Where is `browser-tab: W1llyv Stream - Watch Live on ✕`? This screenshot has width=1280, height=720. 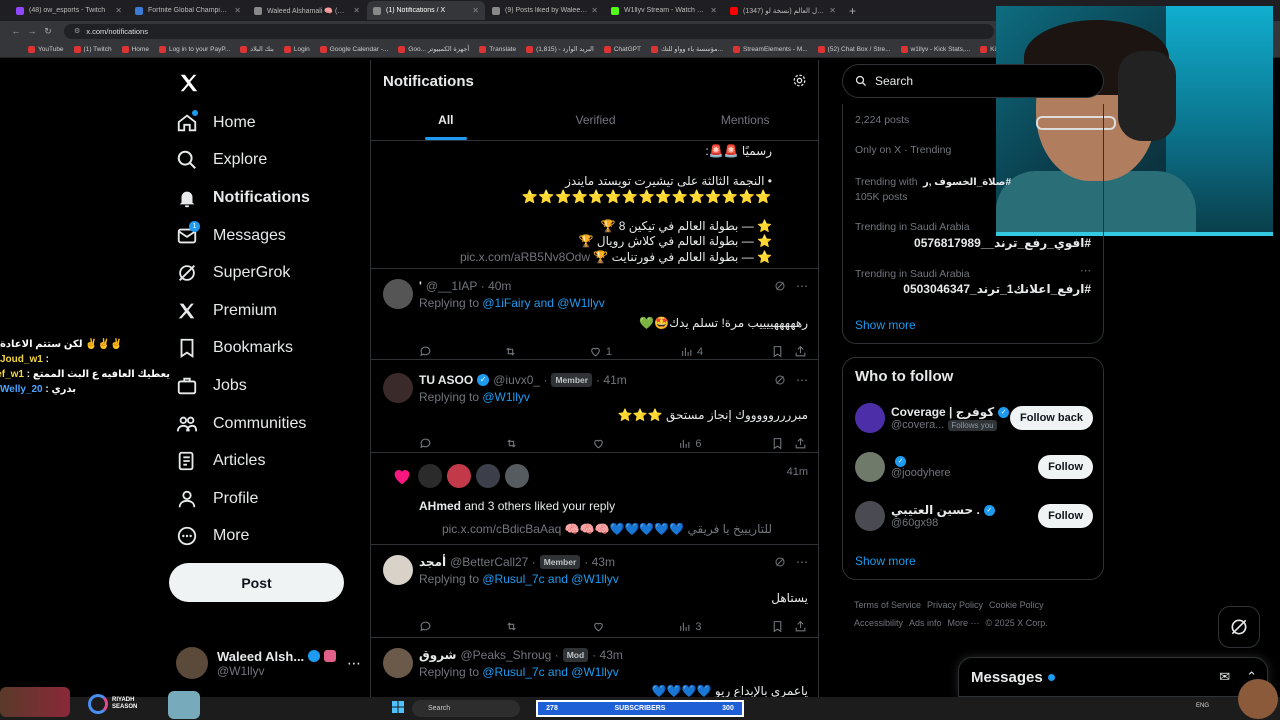
browser-tab: W1llyv Stream - Watch Live on ✕ is located at coordinates (664, 10).